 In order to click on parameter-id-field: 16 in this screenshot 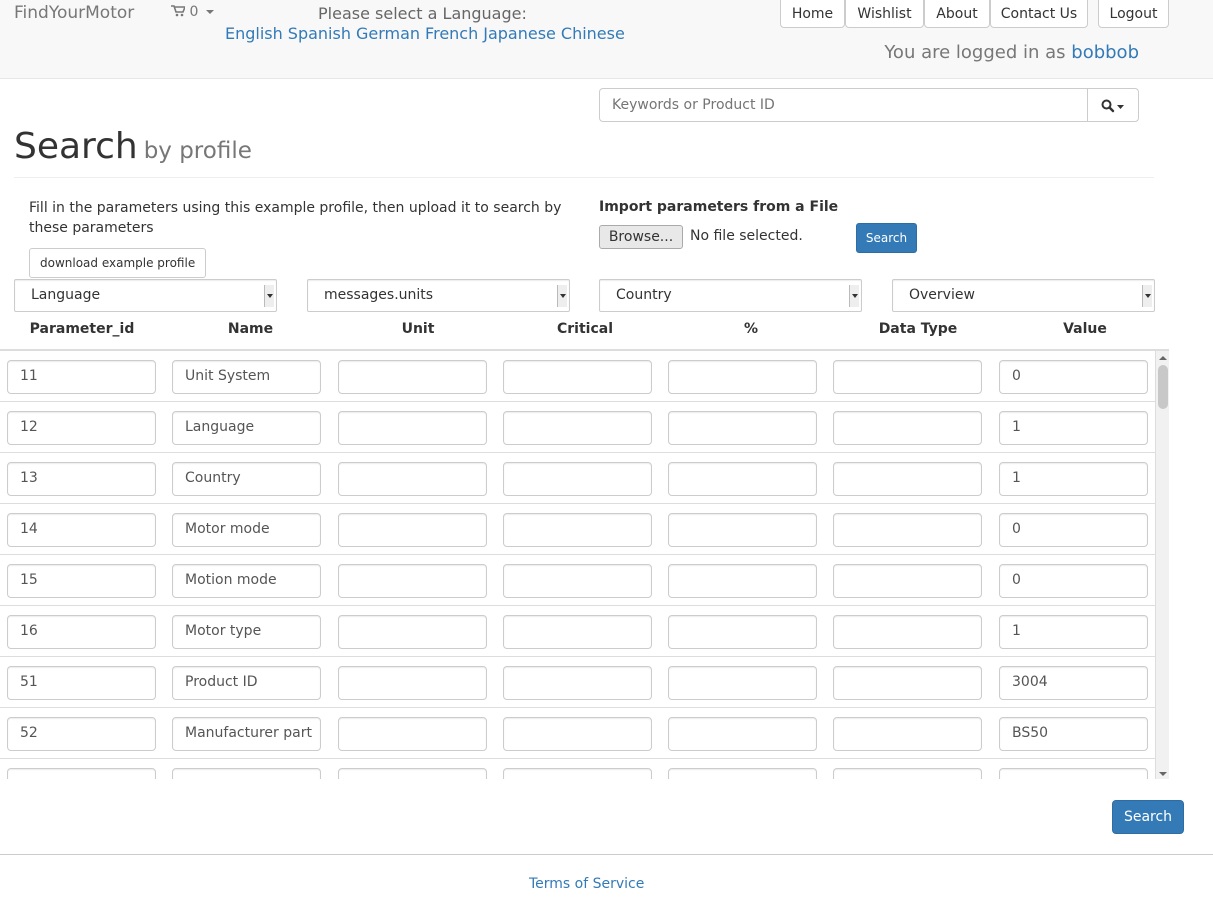, I will do `click(81, 632)`.